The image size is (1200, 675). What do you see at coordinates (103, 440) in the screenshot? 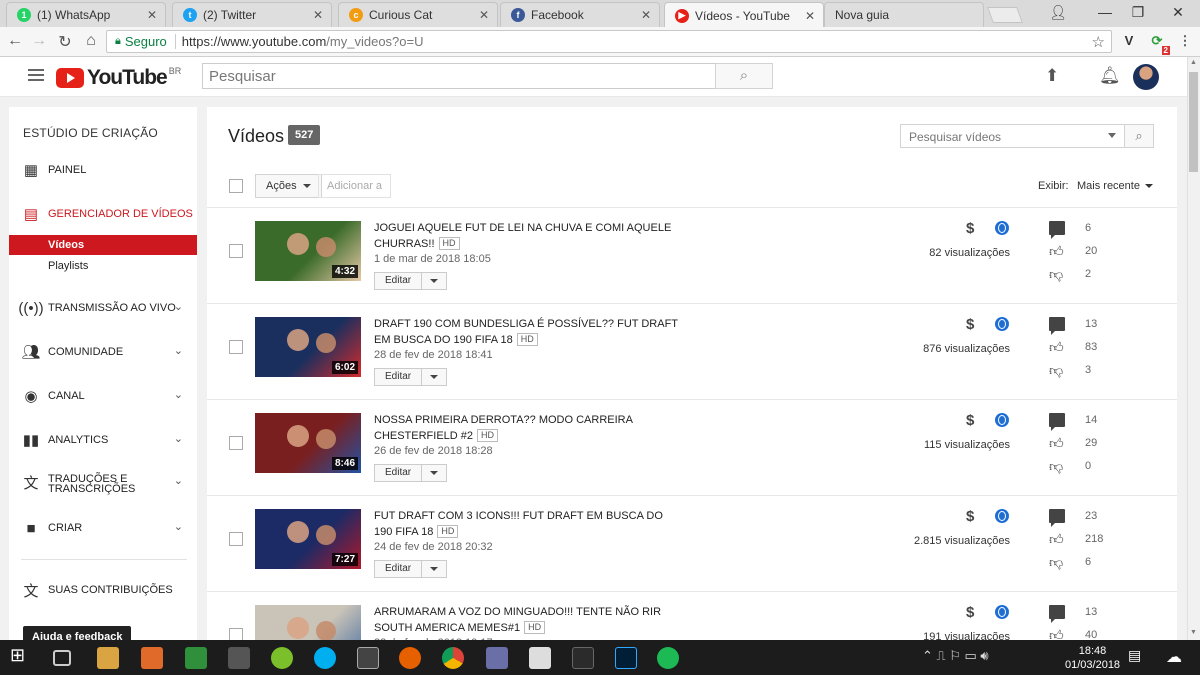
I see `sidebar-item-analytics: ▮▮ ANALYTICS ⌄` at bounding box center [103, 440].